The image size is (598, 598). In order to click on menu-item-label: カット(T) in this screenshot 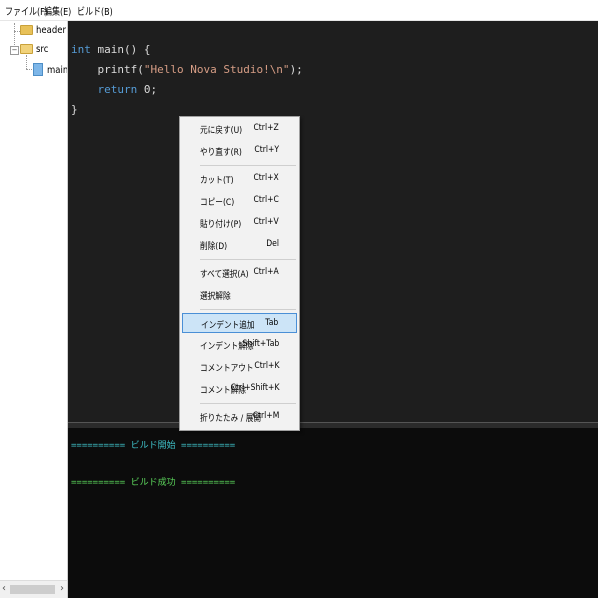, I will do `click(217, 181)`.